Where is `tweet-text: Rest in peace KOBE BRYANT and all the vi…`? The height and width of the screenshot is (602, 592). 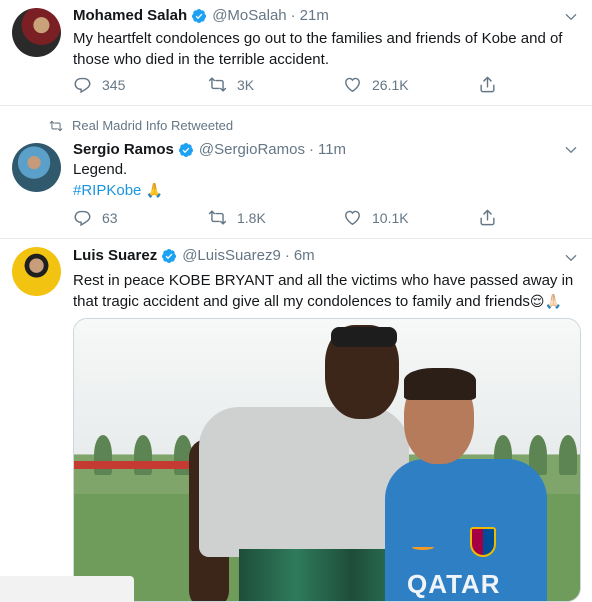
tweet-text: Rest in peace KOBE BRYANT and all the vi… is located at coordinates (325, 291).